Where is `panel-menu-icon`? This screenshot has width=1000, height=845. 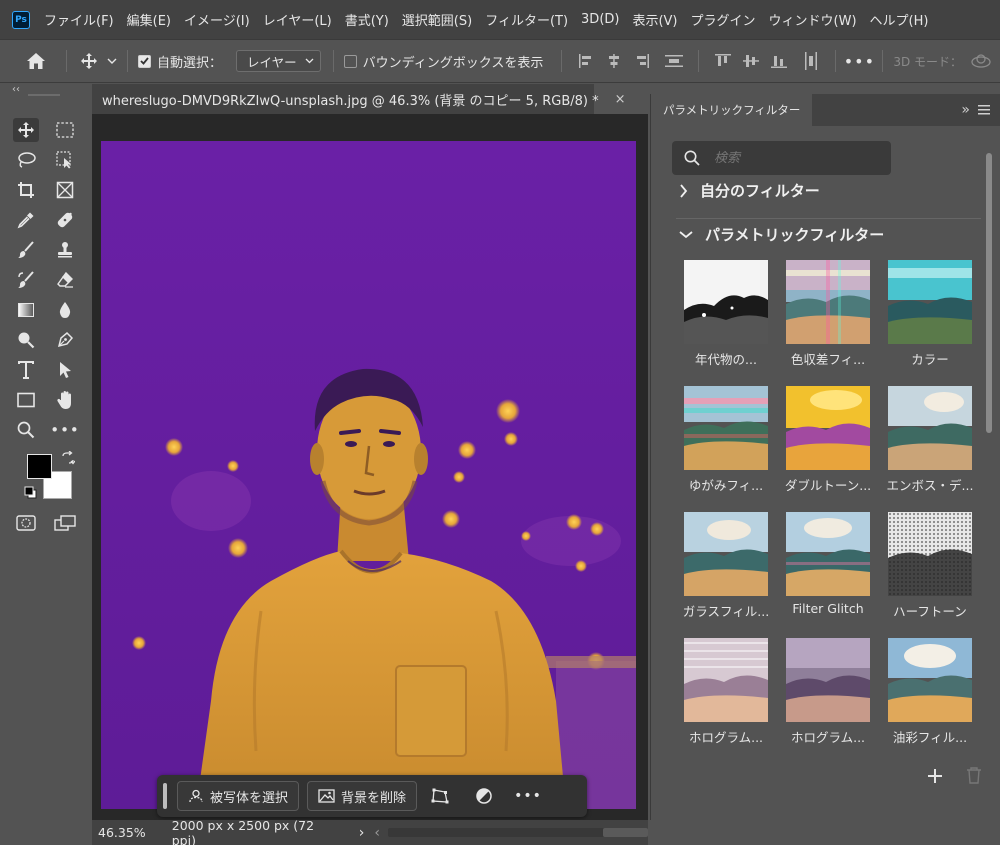
panel-menu-icon is located at coordinates (984, 110).